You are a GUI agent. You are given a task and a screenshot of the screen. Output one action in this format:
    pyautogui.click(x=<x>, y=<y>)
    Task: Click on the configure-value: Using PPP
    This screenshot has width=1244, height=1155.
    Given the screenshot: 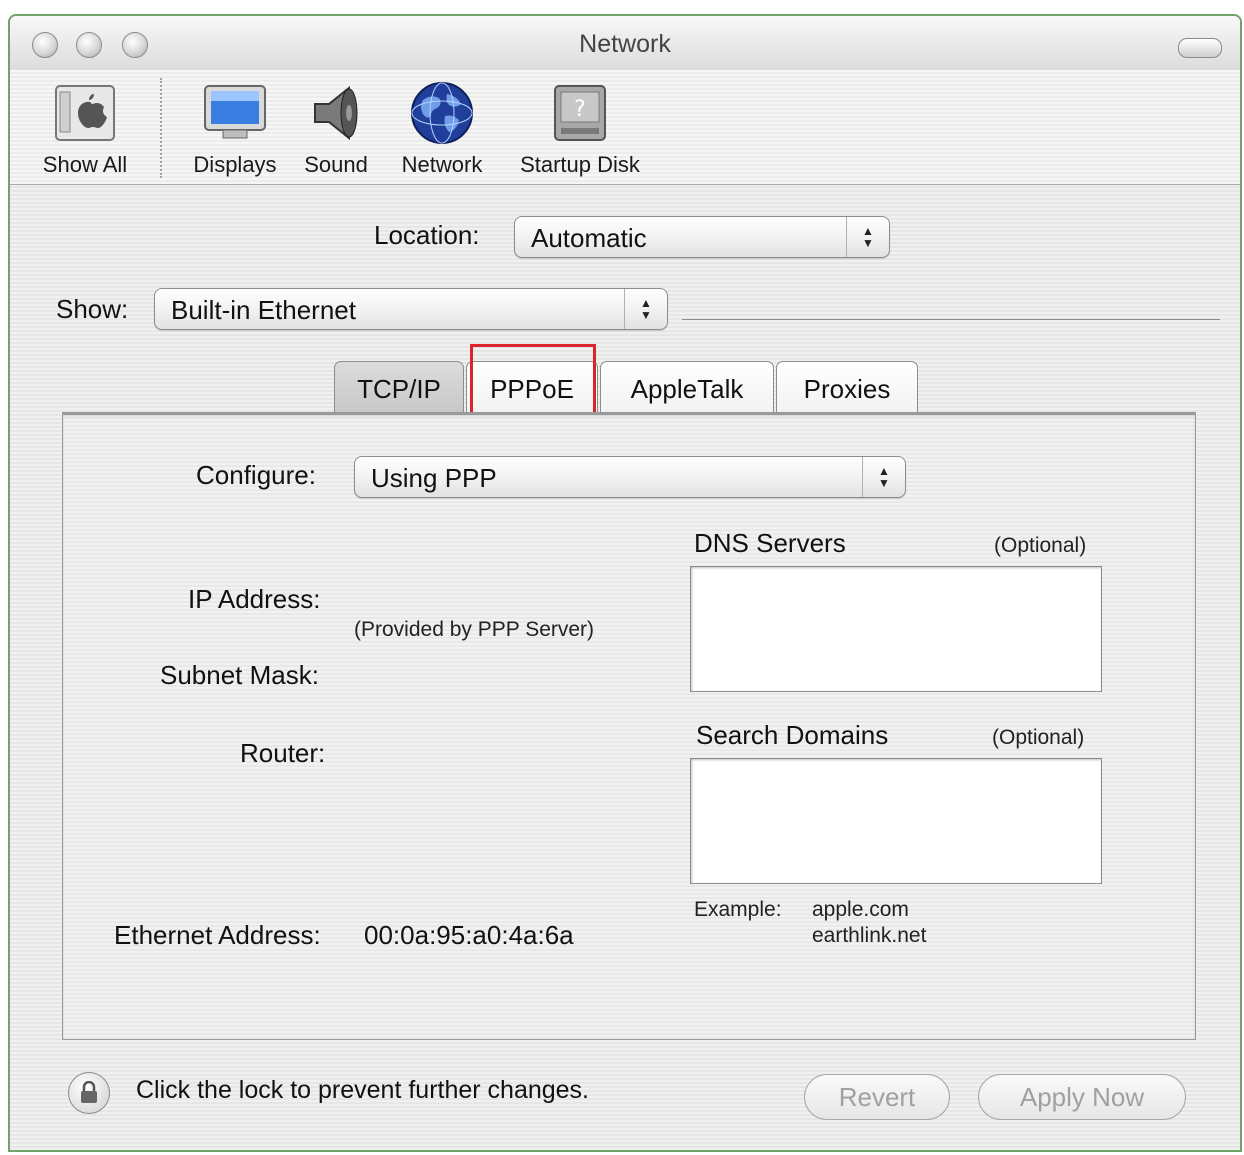 What is the action you would take?
    pyautogui.click(x=434, y=478)
    